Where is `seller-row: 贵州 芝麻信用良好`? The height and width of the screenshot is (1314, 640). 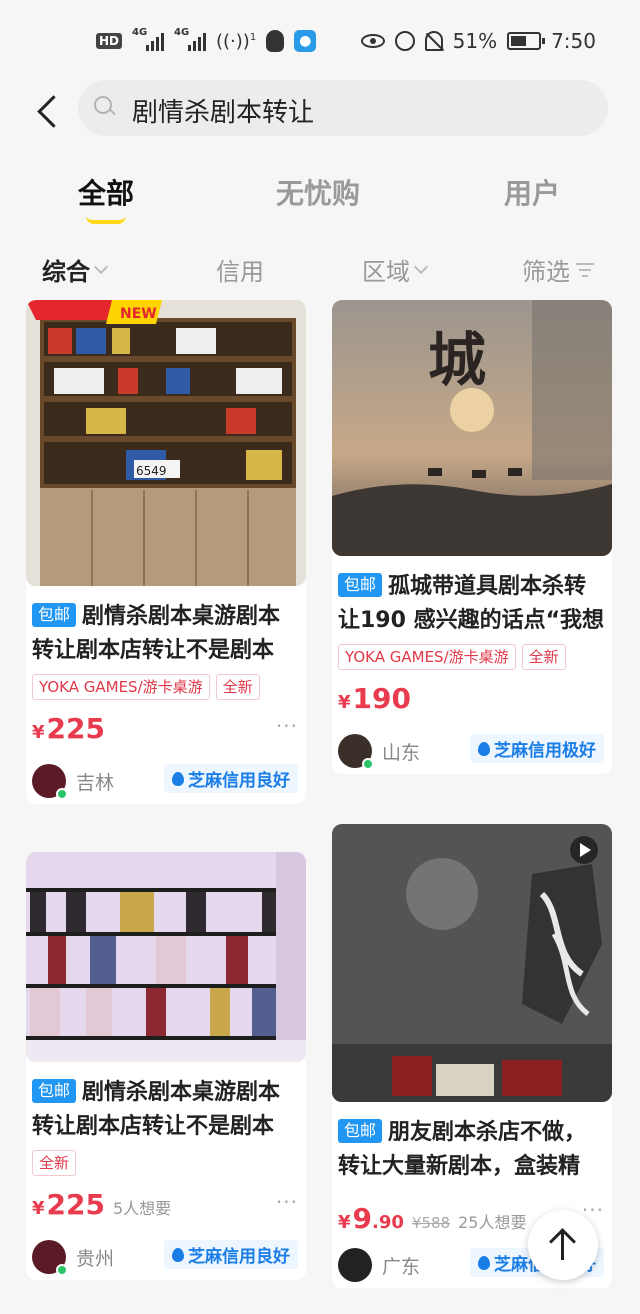 seller-row: 贵州 芝麻信用良好 is located at coordinates (166, 1253).